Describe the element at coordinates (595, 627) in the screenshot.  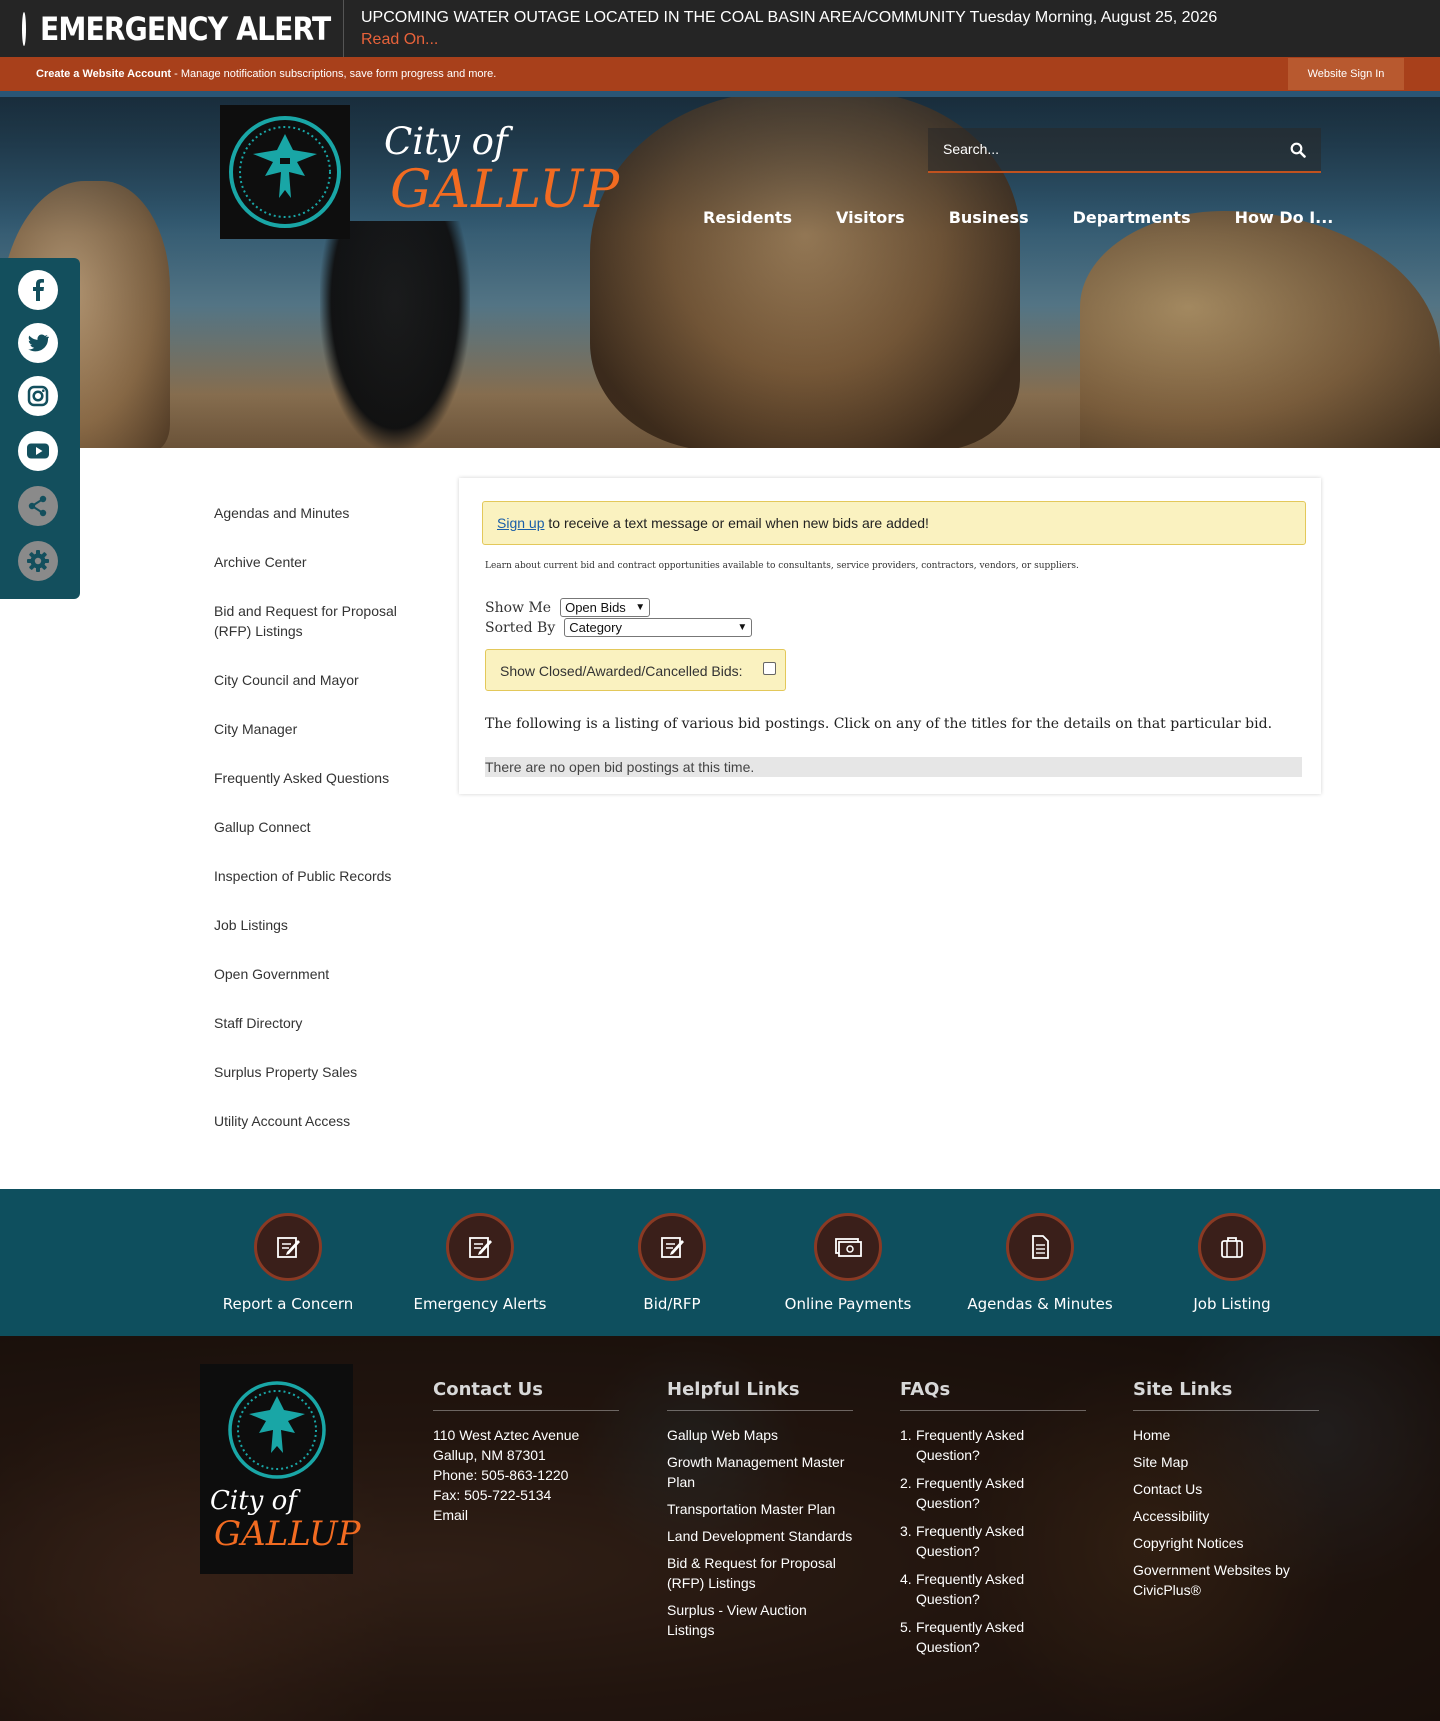
I see `sorted-by-value: Category` at that location.